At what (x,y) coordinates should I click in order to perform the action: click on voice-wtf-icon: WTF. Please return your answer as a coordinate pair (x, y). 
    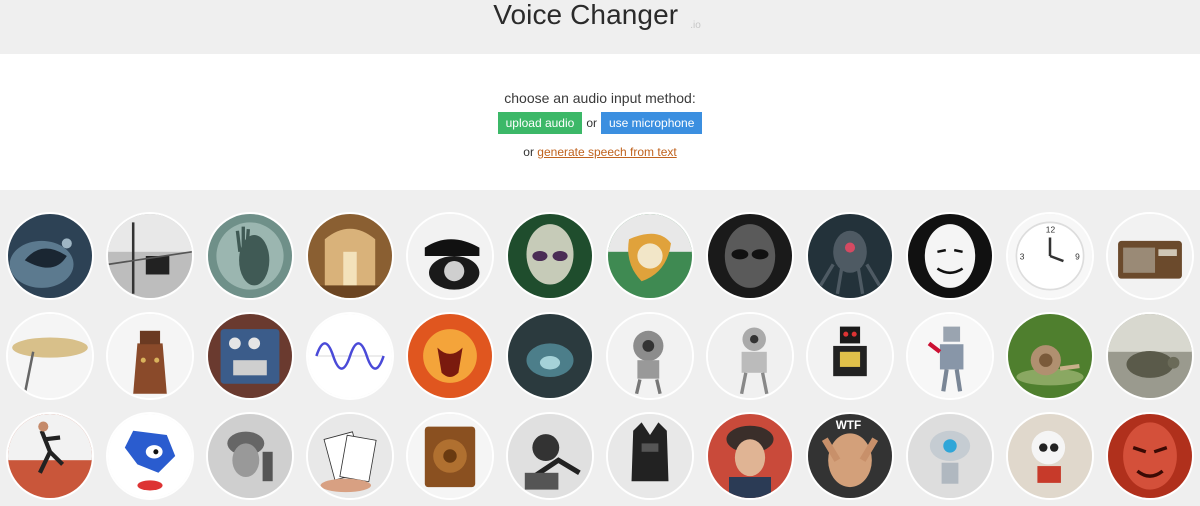
    Looking at the image, I should click on (850, 456).